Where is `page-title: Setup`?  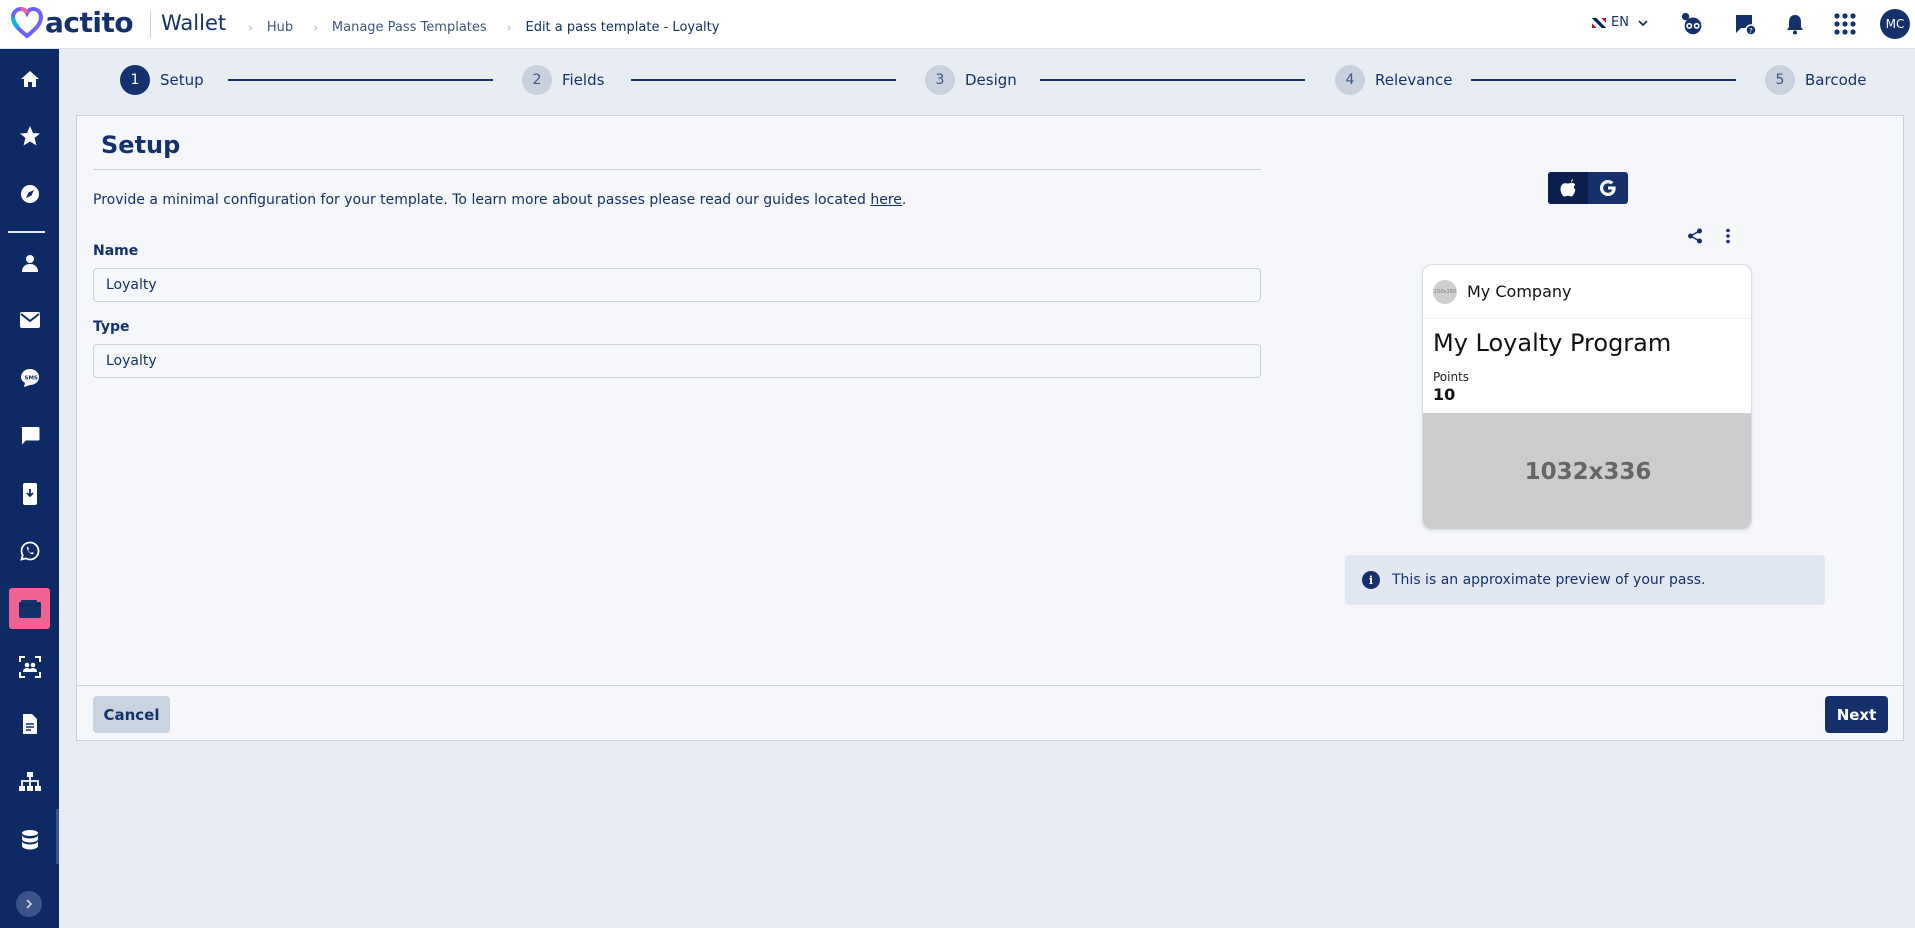 page-title: Setup is located at coordinates (141, 145).